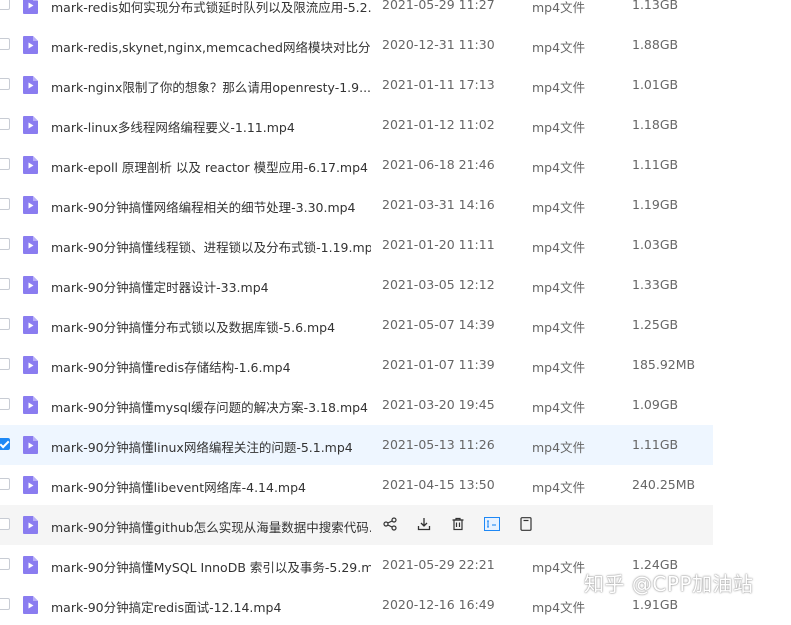 This screenshot has width=791, height=625. What do you see at coordinates (211, 406) in the screenshot?
I see `file-name: mark-90分钟搞懂mysql缓存问题的解决方案-3.18.mp4` at bounding box center [211, 406].